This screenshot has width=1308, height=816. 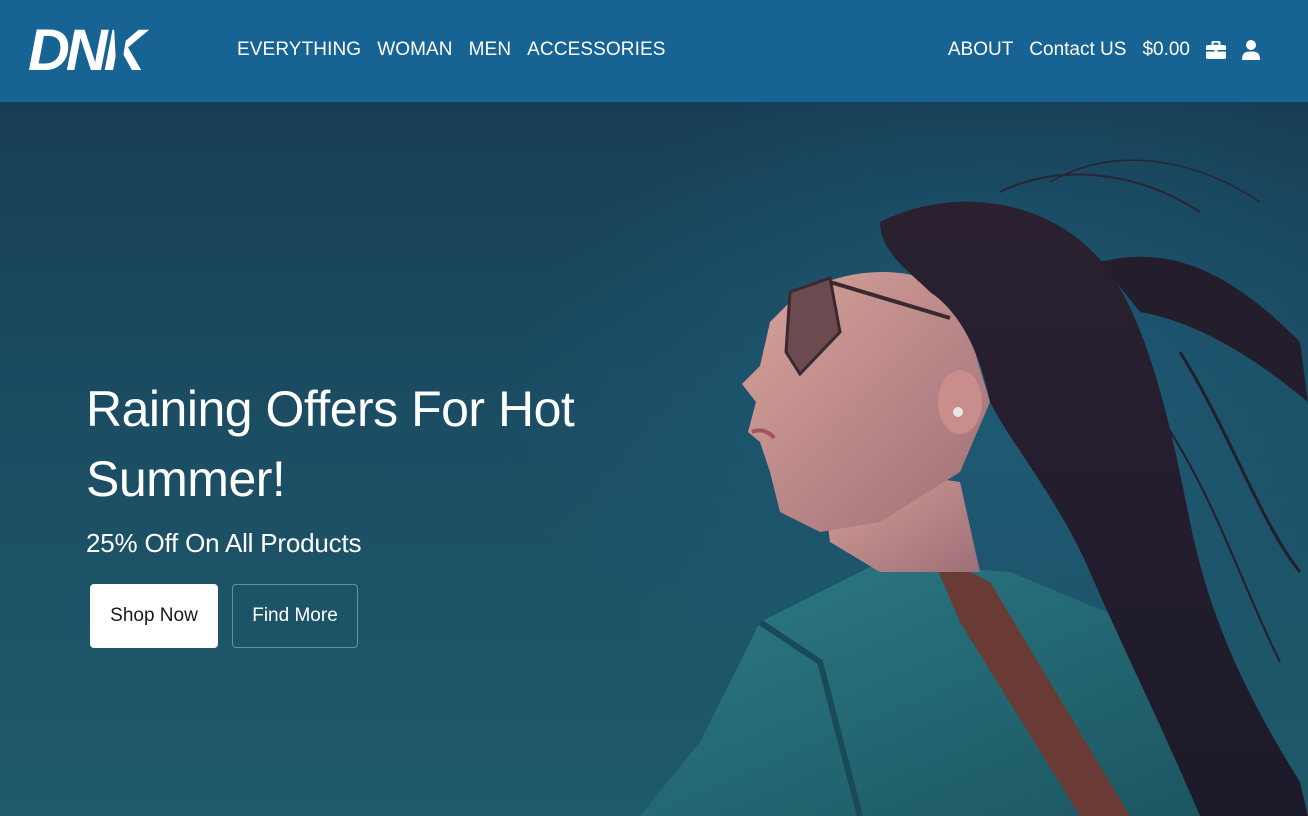 I want to click on hero-buttons: Shop Now Find More, so click(x=224, y=616).